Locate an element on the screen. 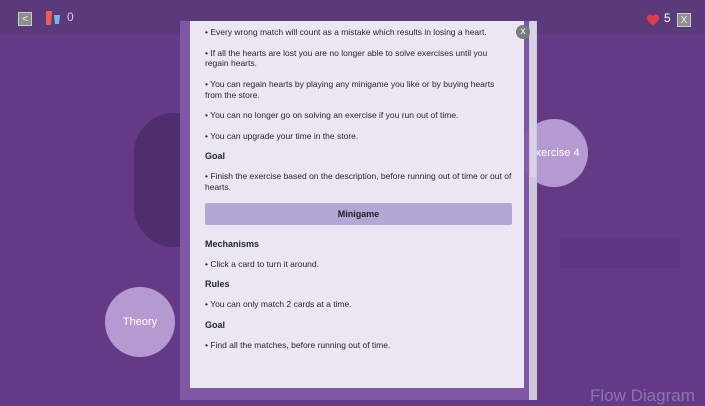 The height and width of the screenshot is (406, 705). goal-title: Goal is located at coordinates (215, 156).